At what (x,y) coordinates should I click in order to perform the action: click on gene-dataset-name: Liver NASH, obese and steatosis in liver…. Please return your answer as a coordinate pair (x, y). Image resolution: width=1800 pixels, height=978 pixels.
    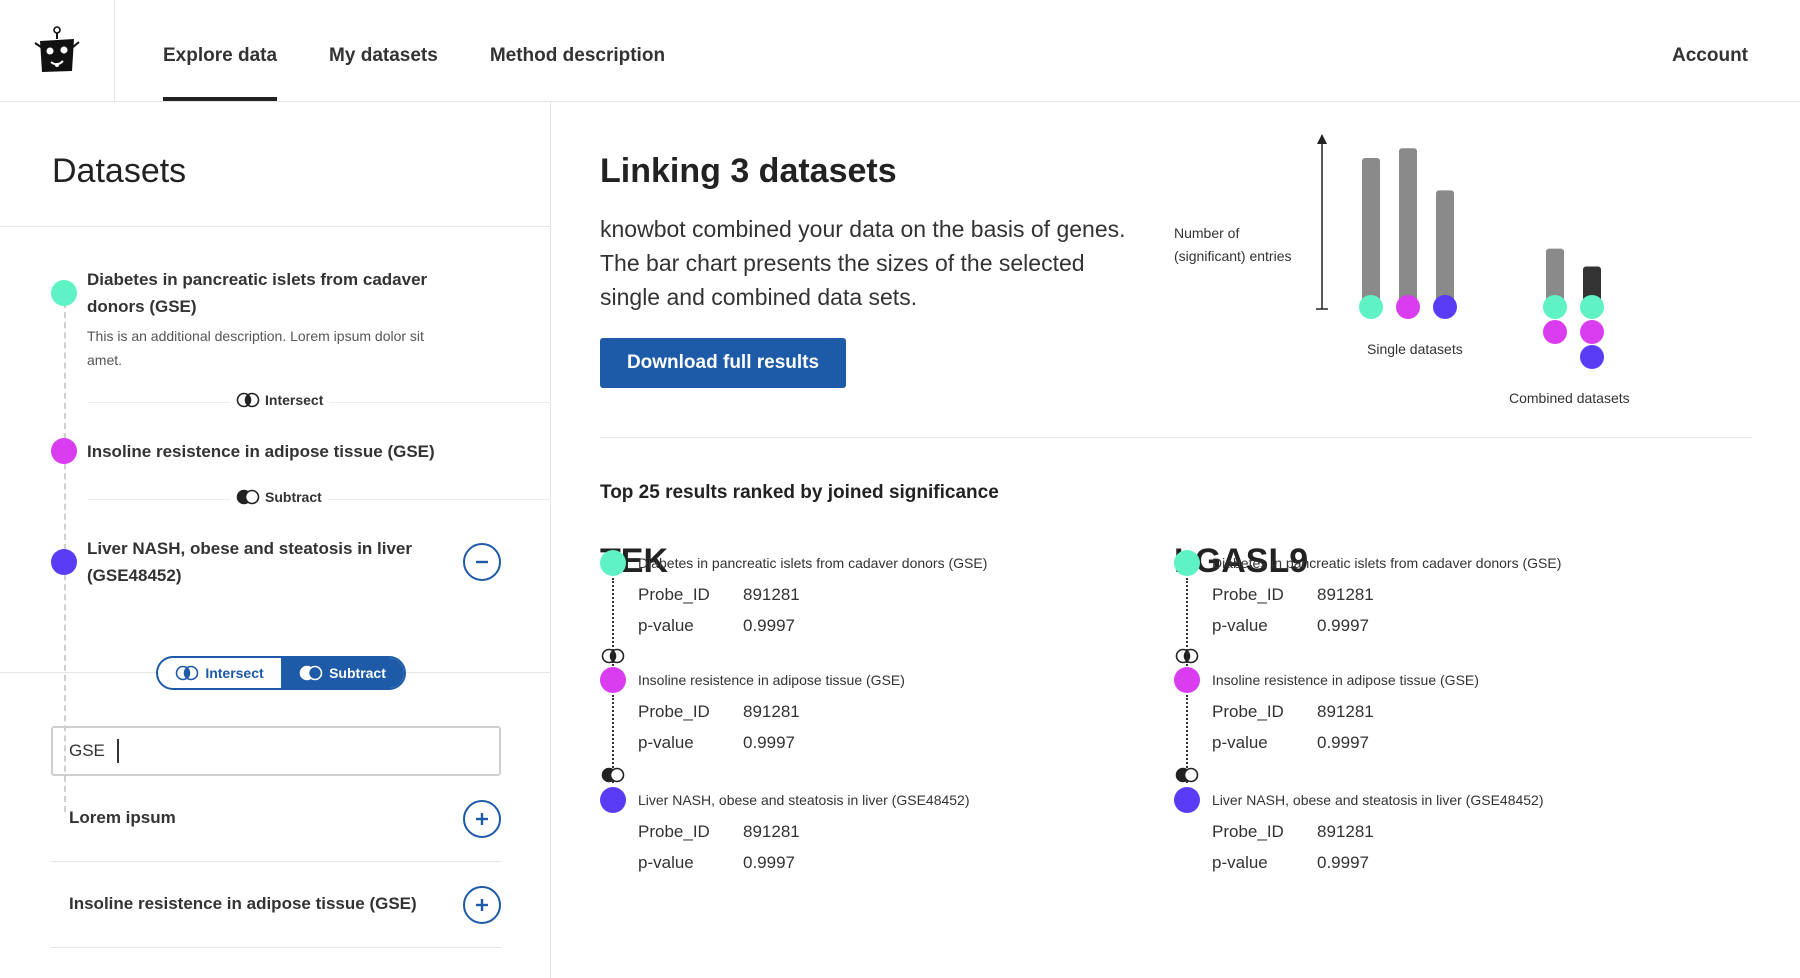
    Looking at the image, I should click on (804, 800).